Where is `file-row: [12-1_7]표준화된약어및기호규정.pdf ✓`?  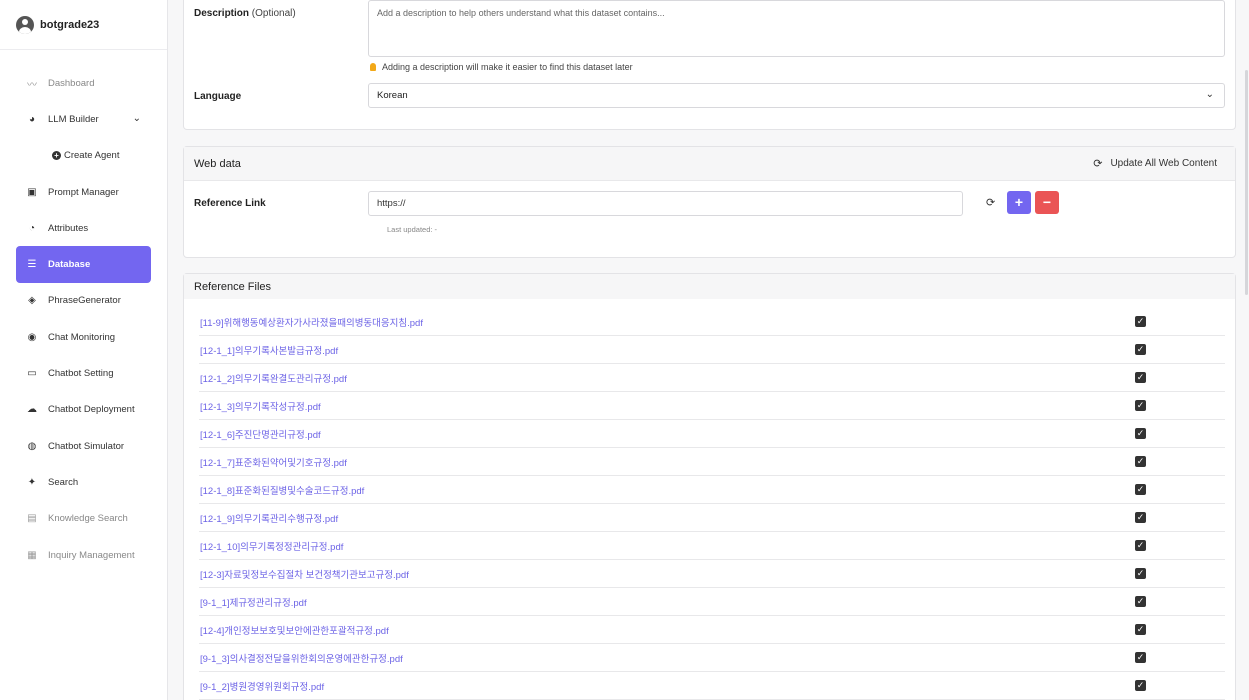 file-row: [12-1_7]표준화된약어및기호규정.pdf ✓ is located at coordinates (712, 462).